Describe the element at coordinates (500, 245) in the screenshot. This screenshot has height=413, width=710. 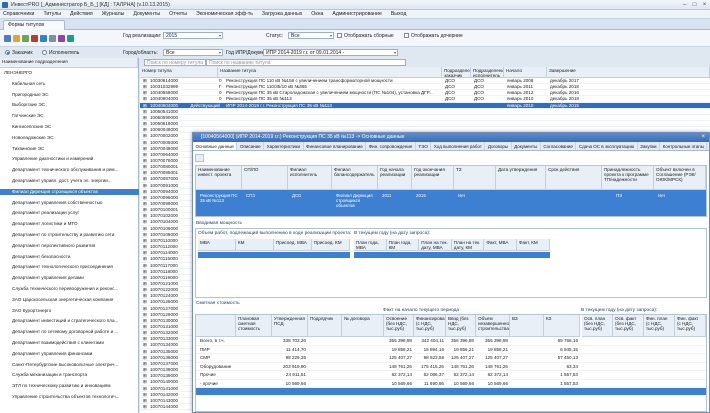
I see `capacity-header: Факт, МВА` at that location.